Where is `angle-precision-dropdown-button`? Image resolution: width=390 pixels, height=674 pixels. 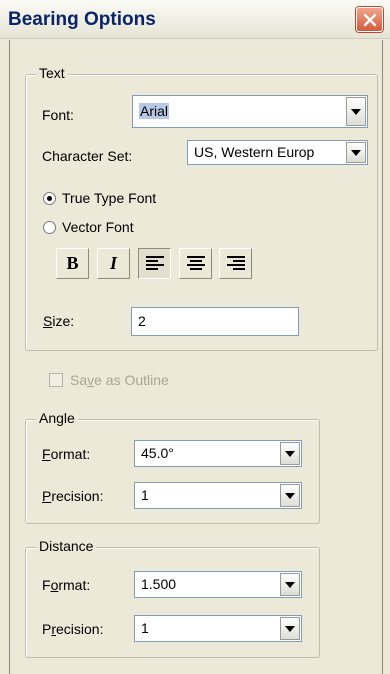
angle-precision-dropdown-button is located at coordinates (290, 495).